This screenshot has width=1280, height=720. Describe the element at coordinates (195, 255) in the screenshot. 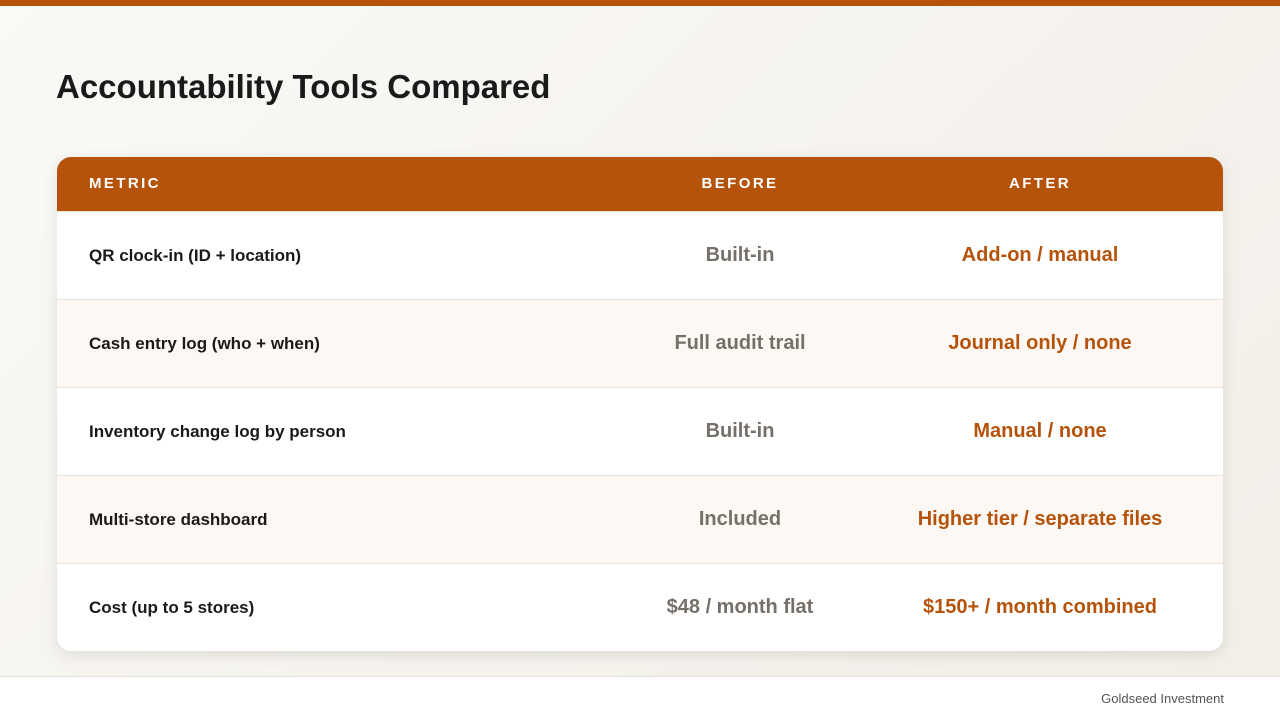

I see `metric-cell: QR clock-in (ID + location)` at that location.